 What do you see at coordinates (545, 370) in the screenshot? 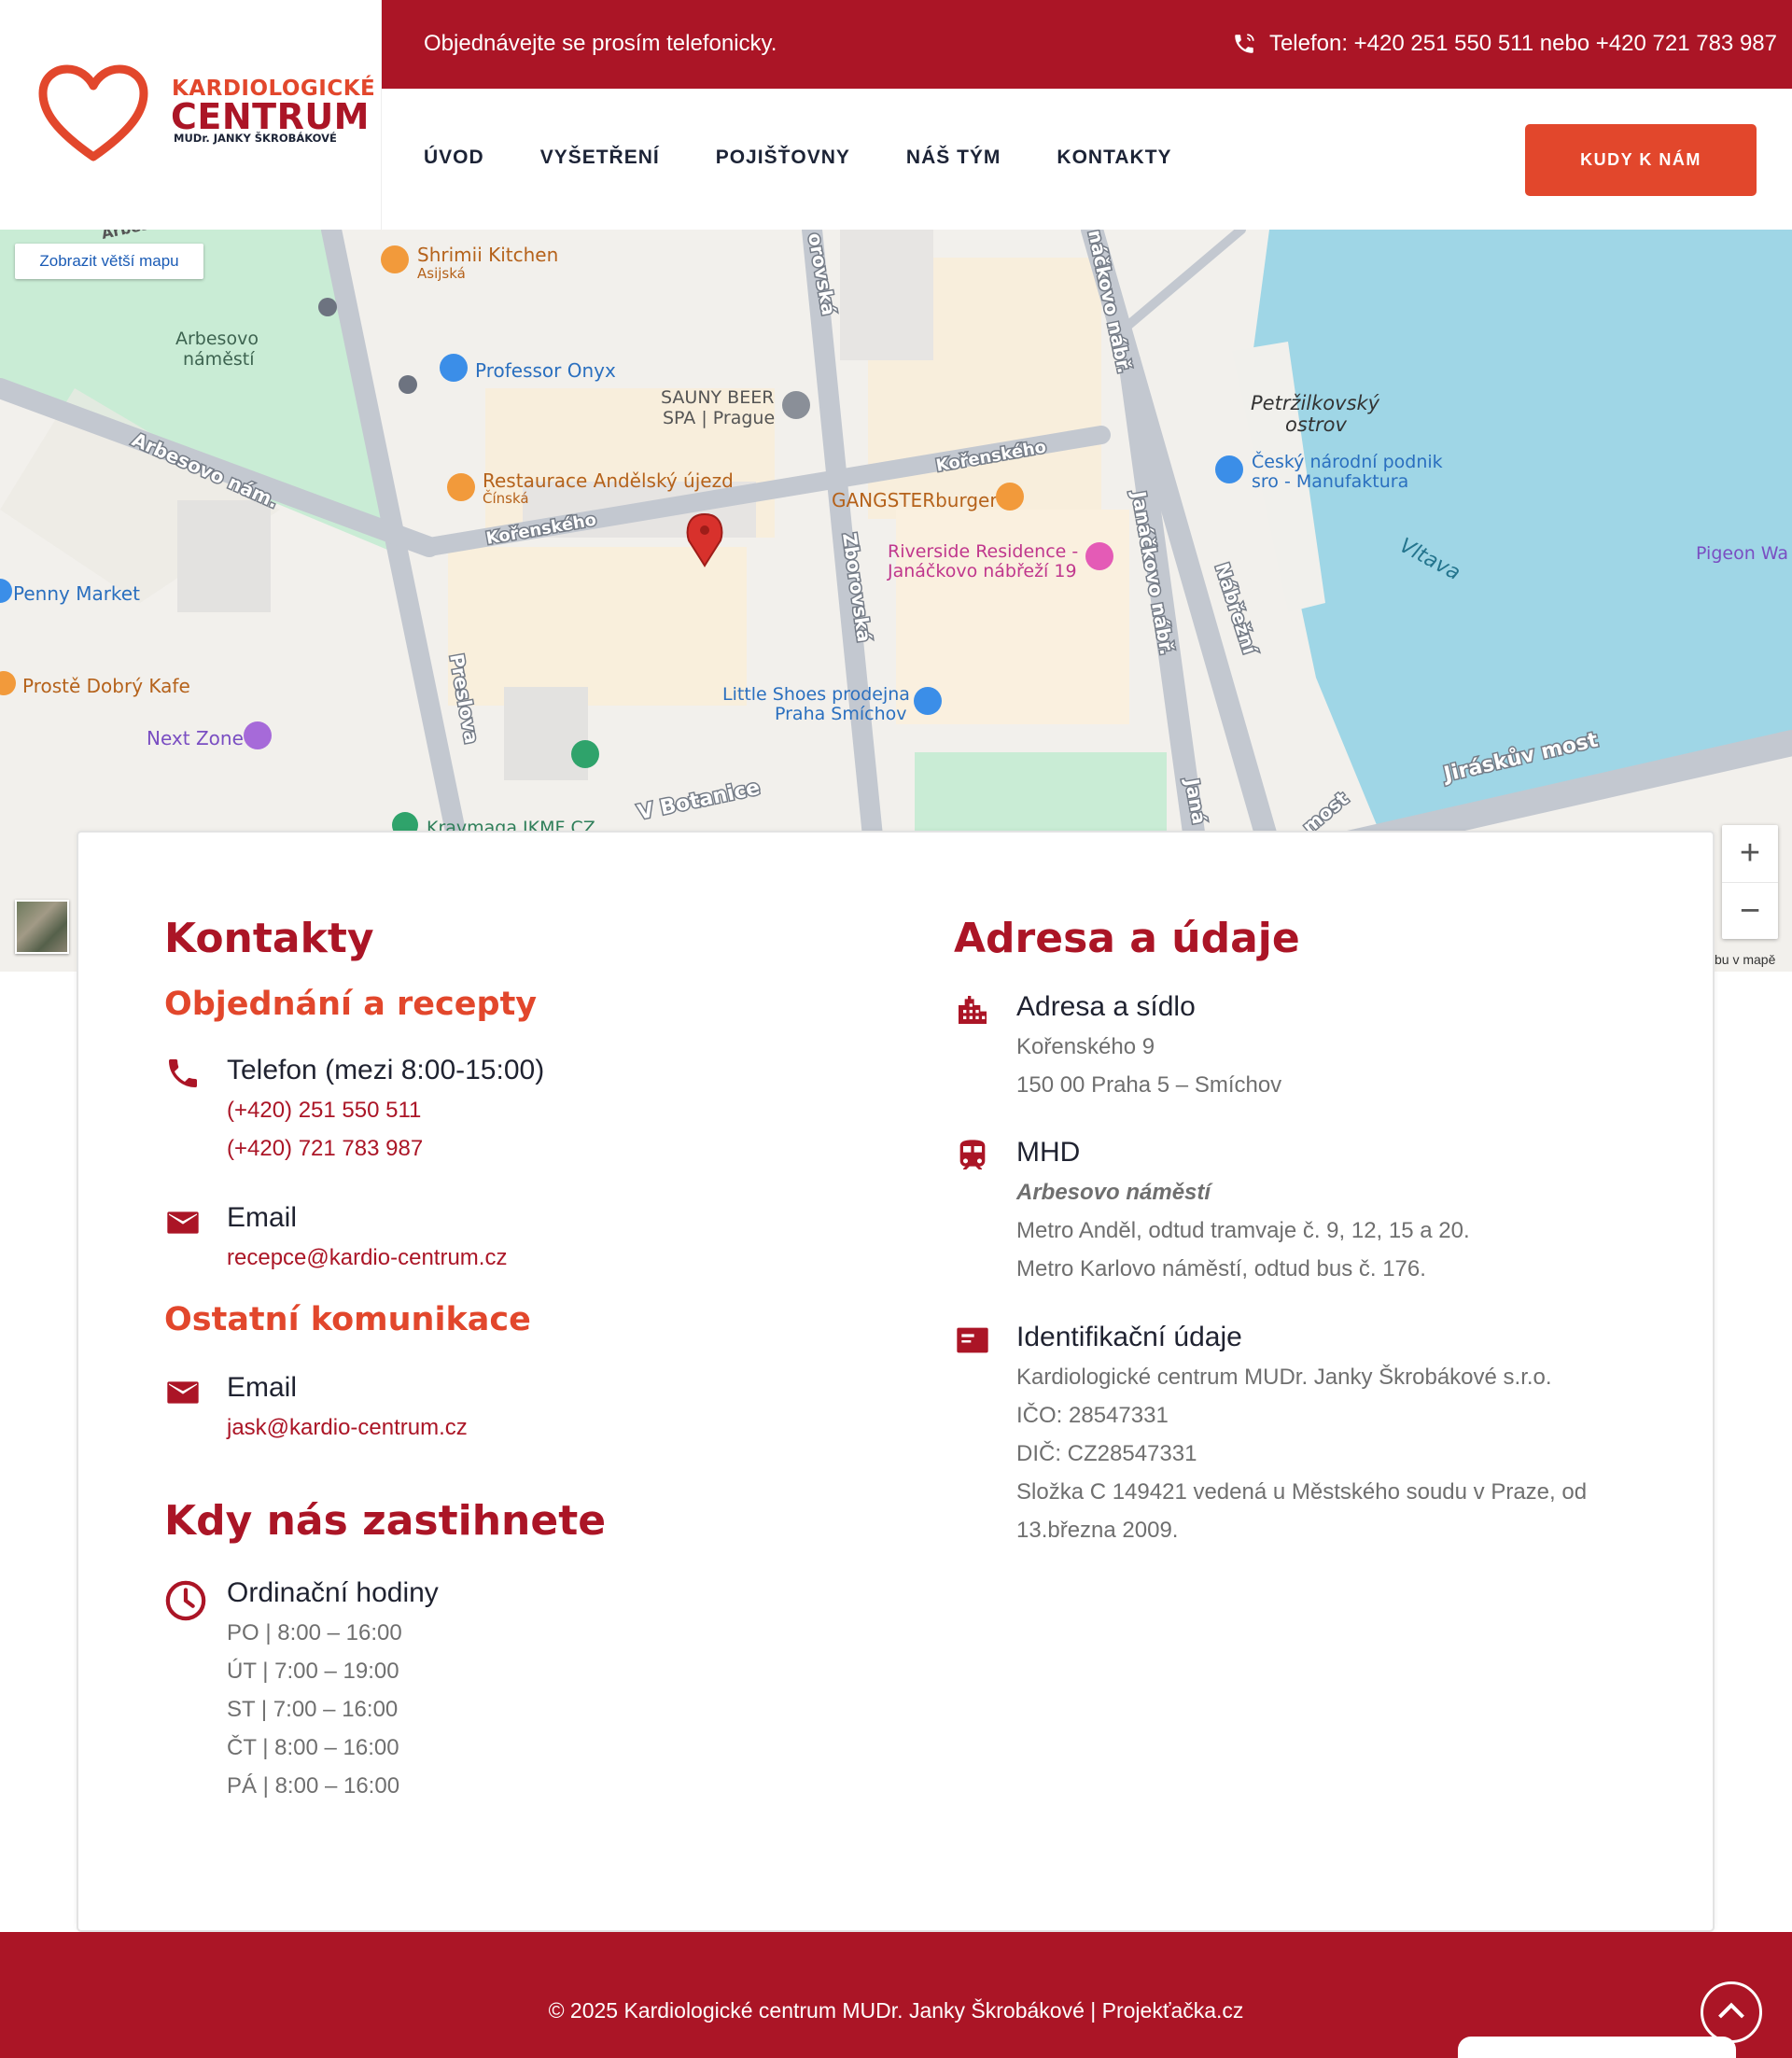
I see `map-label-professor: Professor Onyx` at bounding box center [545, 370].